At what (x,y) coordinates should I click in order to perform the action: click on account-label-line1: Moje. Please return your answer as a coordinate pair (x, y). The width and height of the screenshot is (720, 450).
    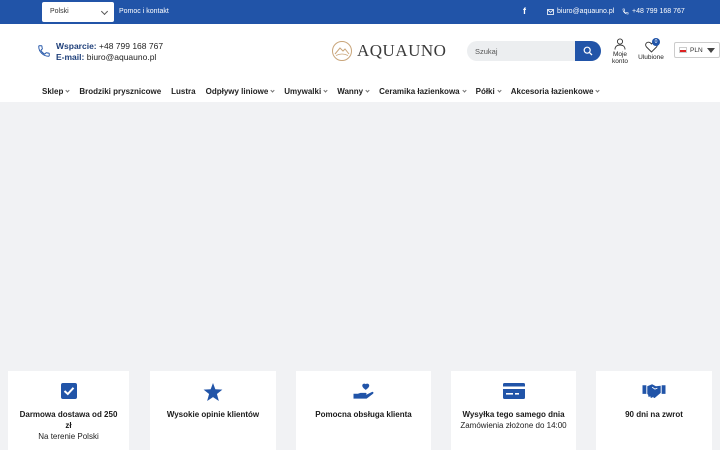
    Looking at the image, I should click on (620, 54).